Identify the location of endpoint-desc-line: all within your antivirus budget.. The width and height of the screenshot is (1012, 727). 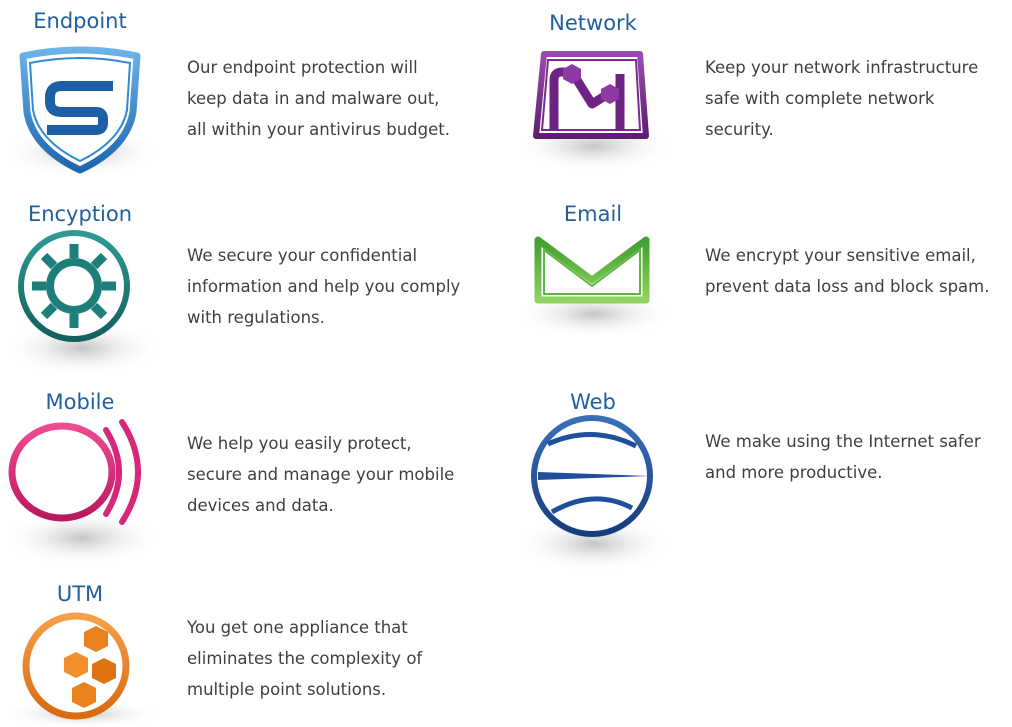
(318, 129).